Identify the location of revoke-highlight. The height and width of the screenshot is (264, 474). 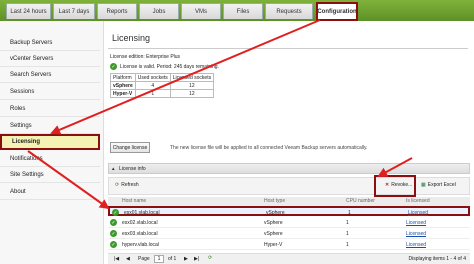
(395, 186).